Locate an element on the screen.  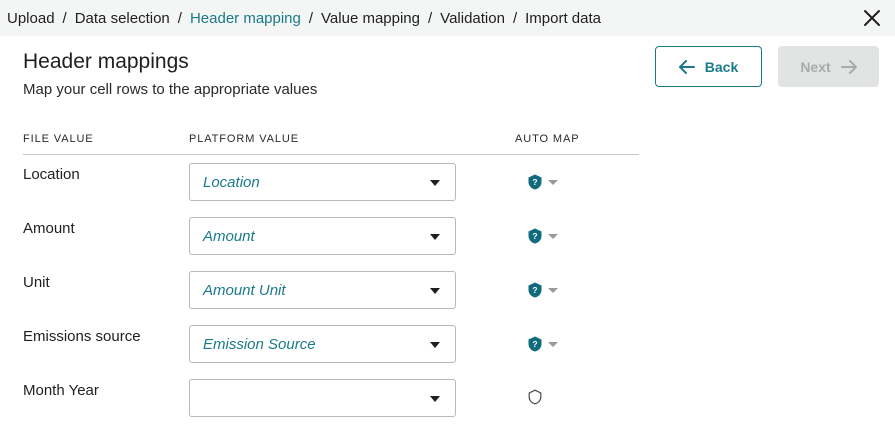
platform-value-select-emissions-source: Emission Source is located at coordinates (322, 344).